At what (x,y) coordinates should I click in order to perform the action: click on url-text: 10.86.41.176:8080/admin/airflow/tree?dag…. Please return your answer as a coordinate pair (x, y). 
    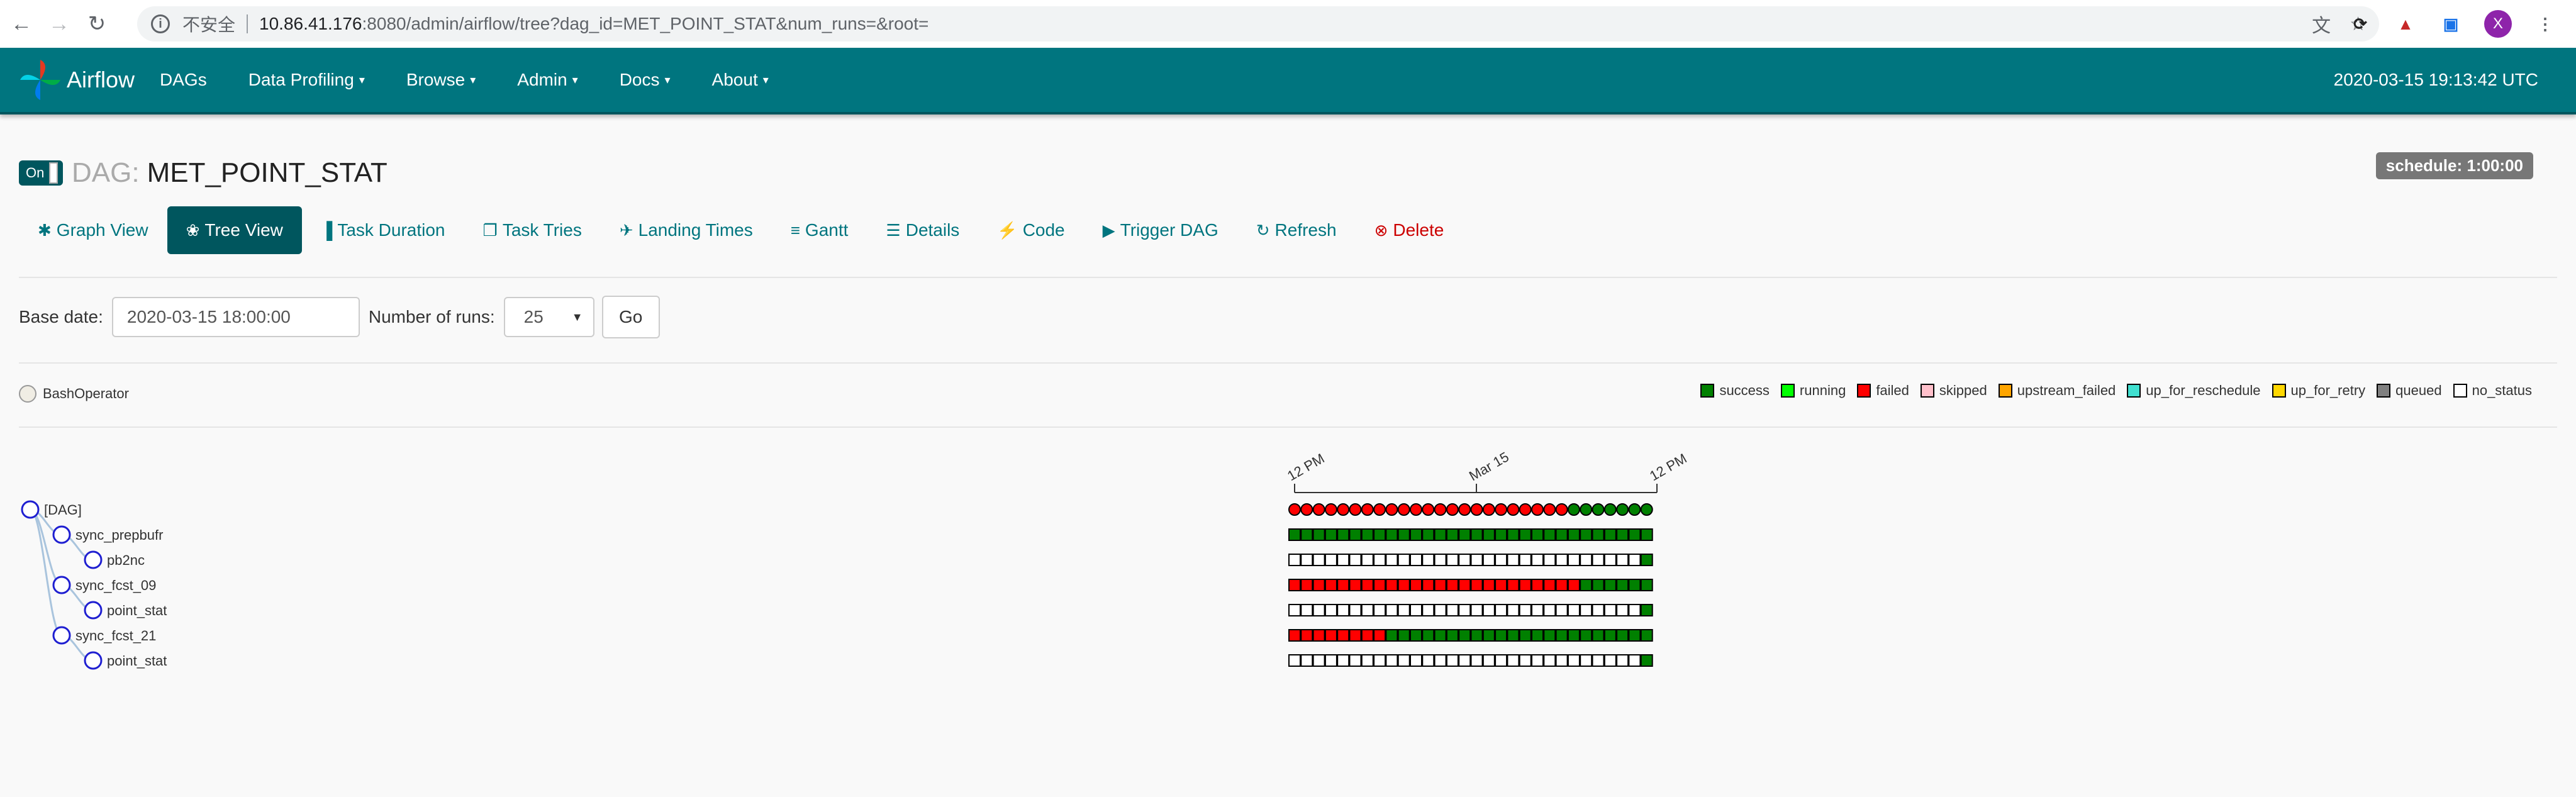
    Looking at the image, I should click on (593, 24).